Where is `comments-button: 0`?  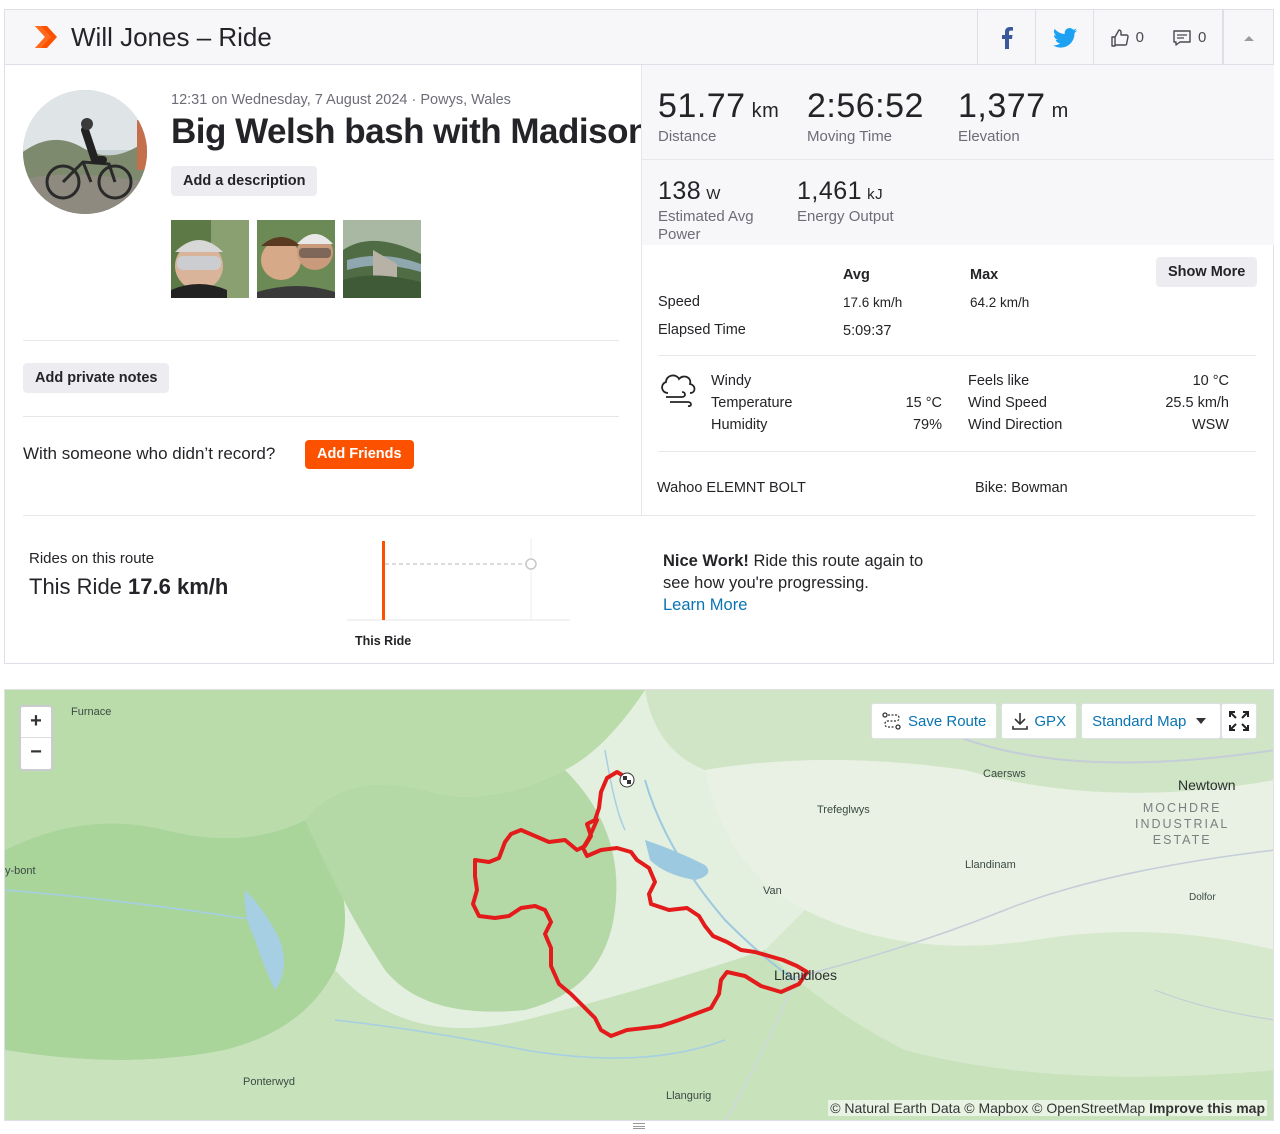
comments-button: 0 is located at coordinates (1189, 38).